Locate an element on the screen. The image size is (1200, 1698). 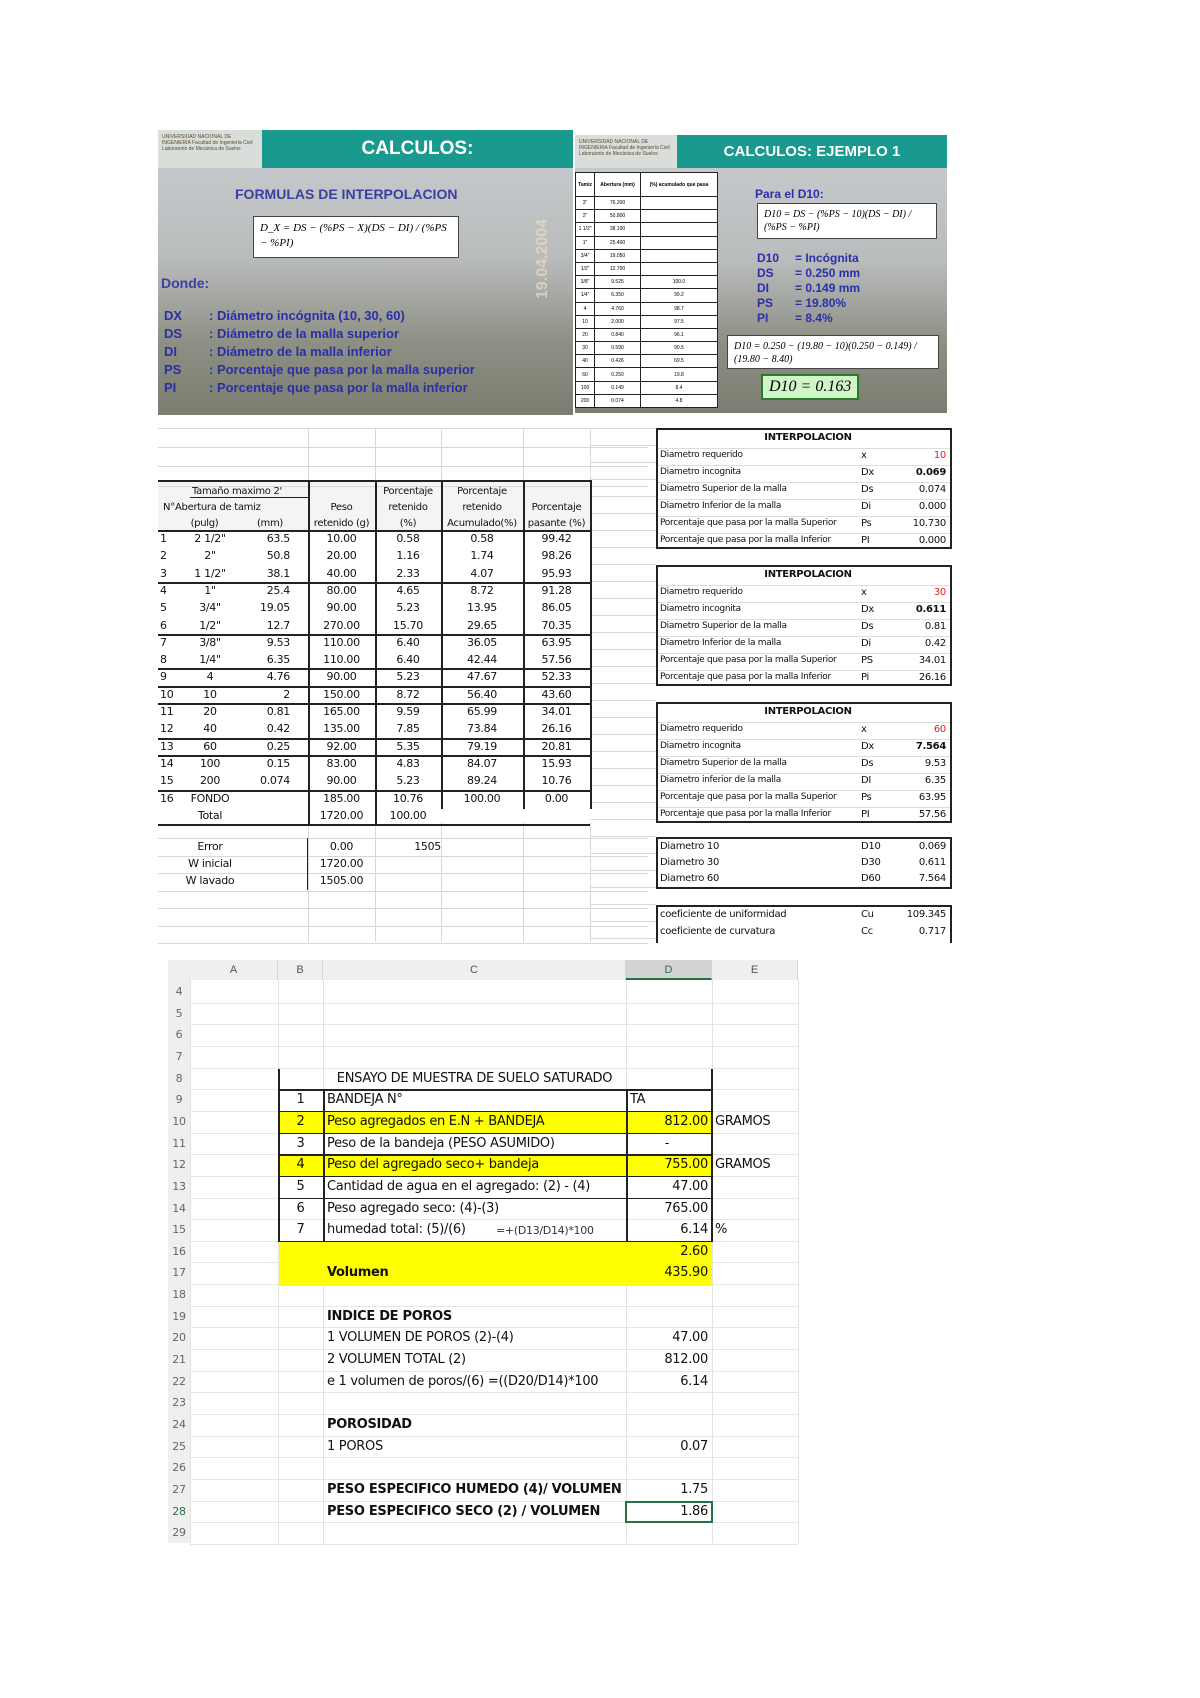
row-number: 16 is located at coordinates (179, 1251).